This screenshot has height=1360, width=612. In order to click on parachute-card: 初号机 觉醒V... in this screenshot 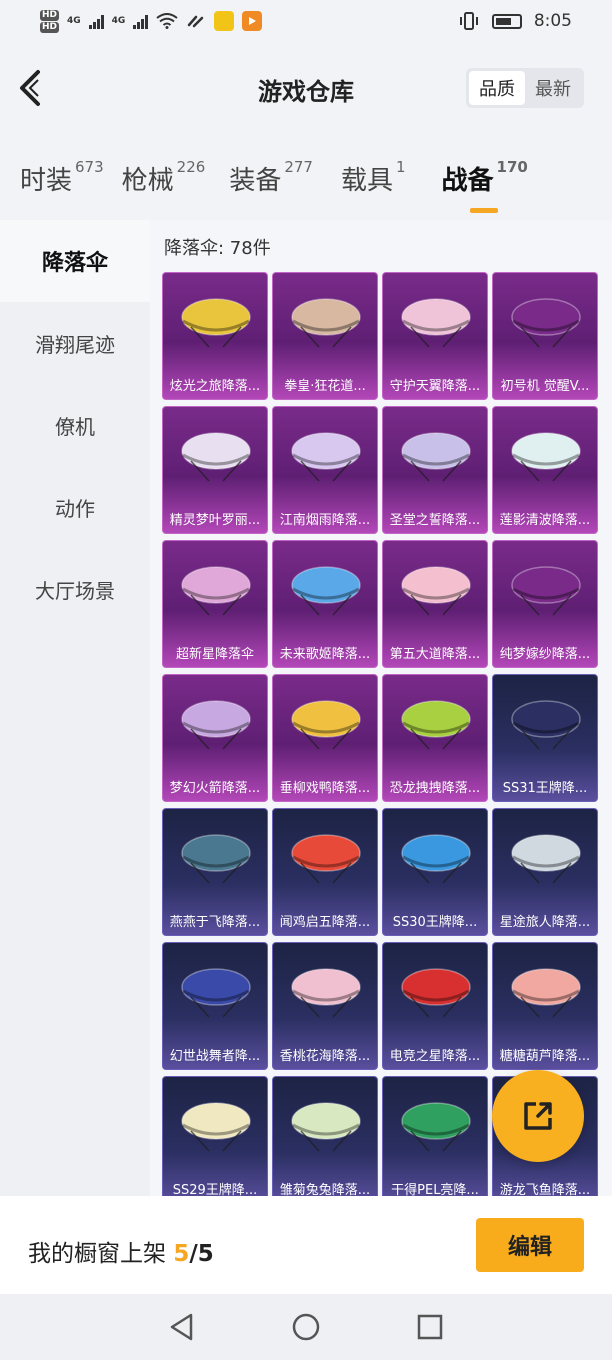, I will do `click(545, 336)`.